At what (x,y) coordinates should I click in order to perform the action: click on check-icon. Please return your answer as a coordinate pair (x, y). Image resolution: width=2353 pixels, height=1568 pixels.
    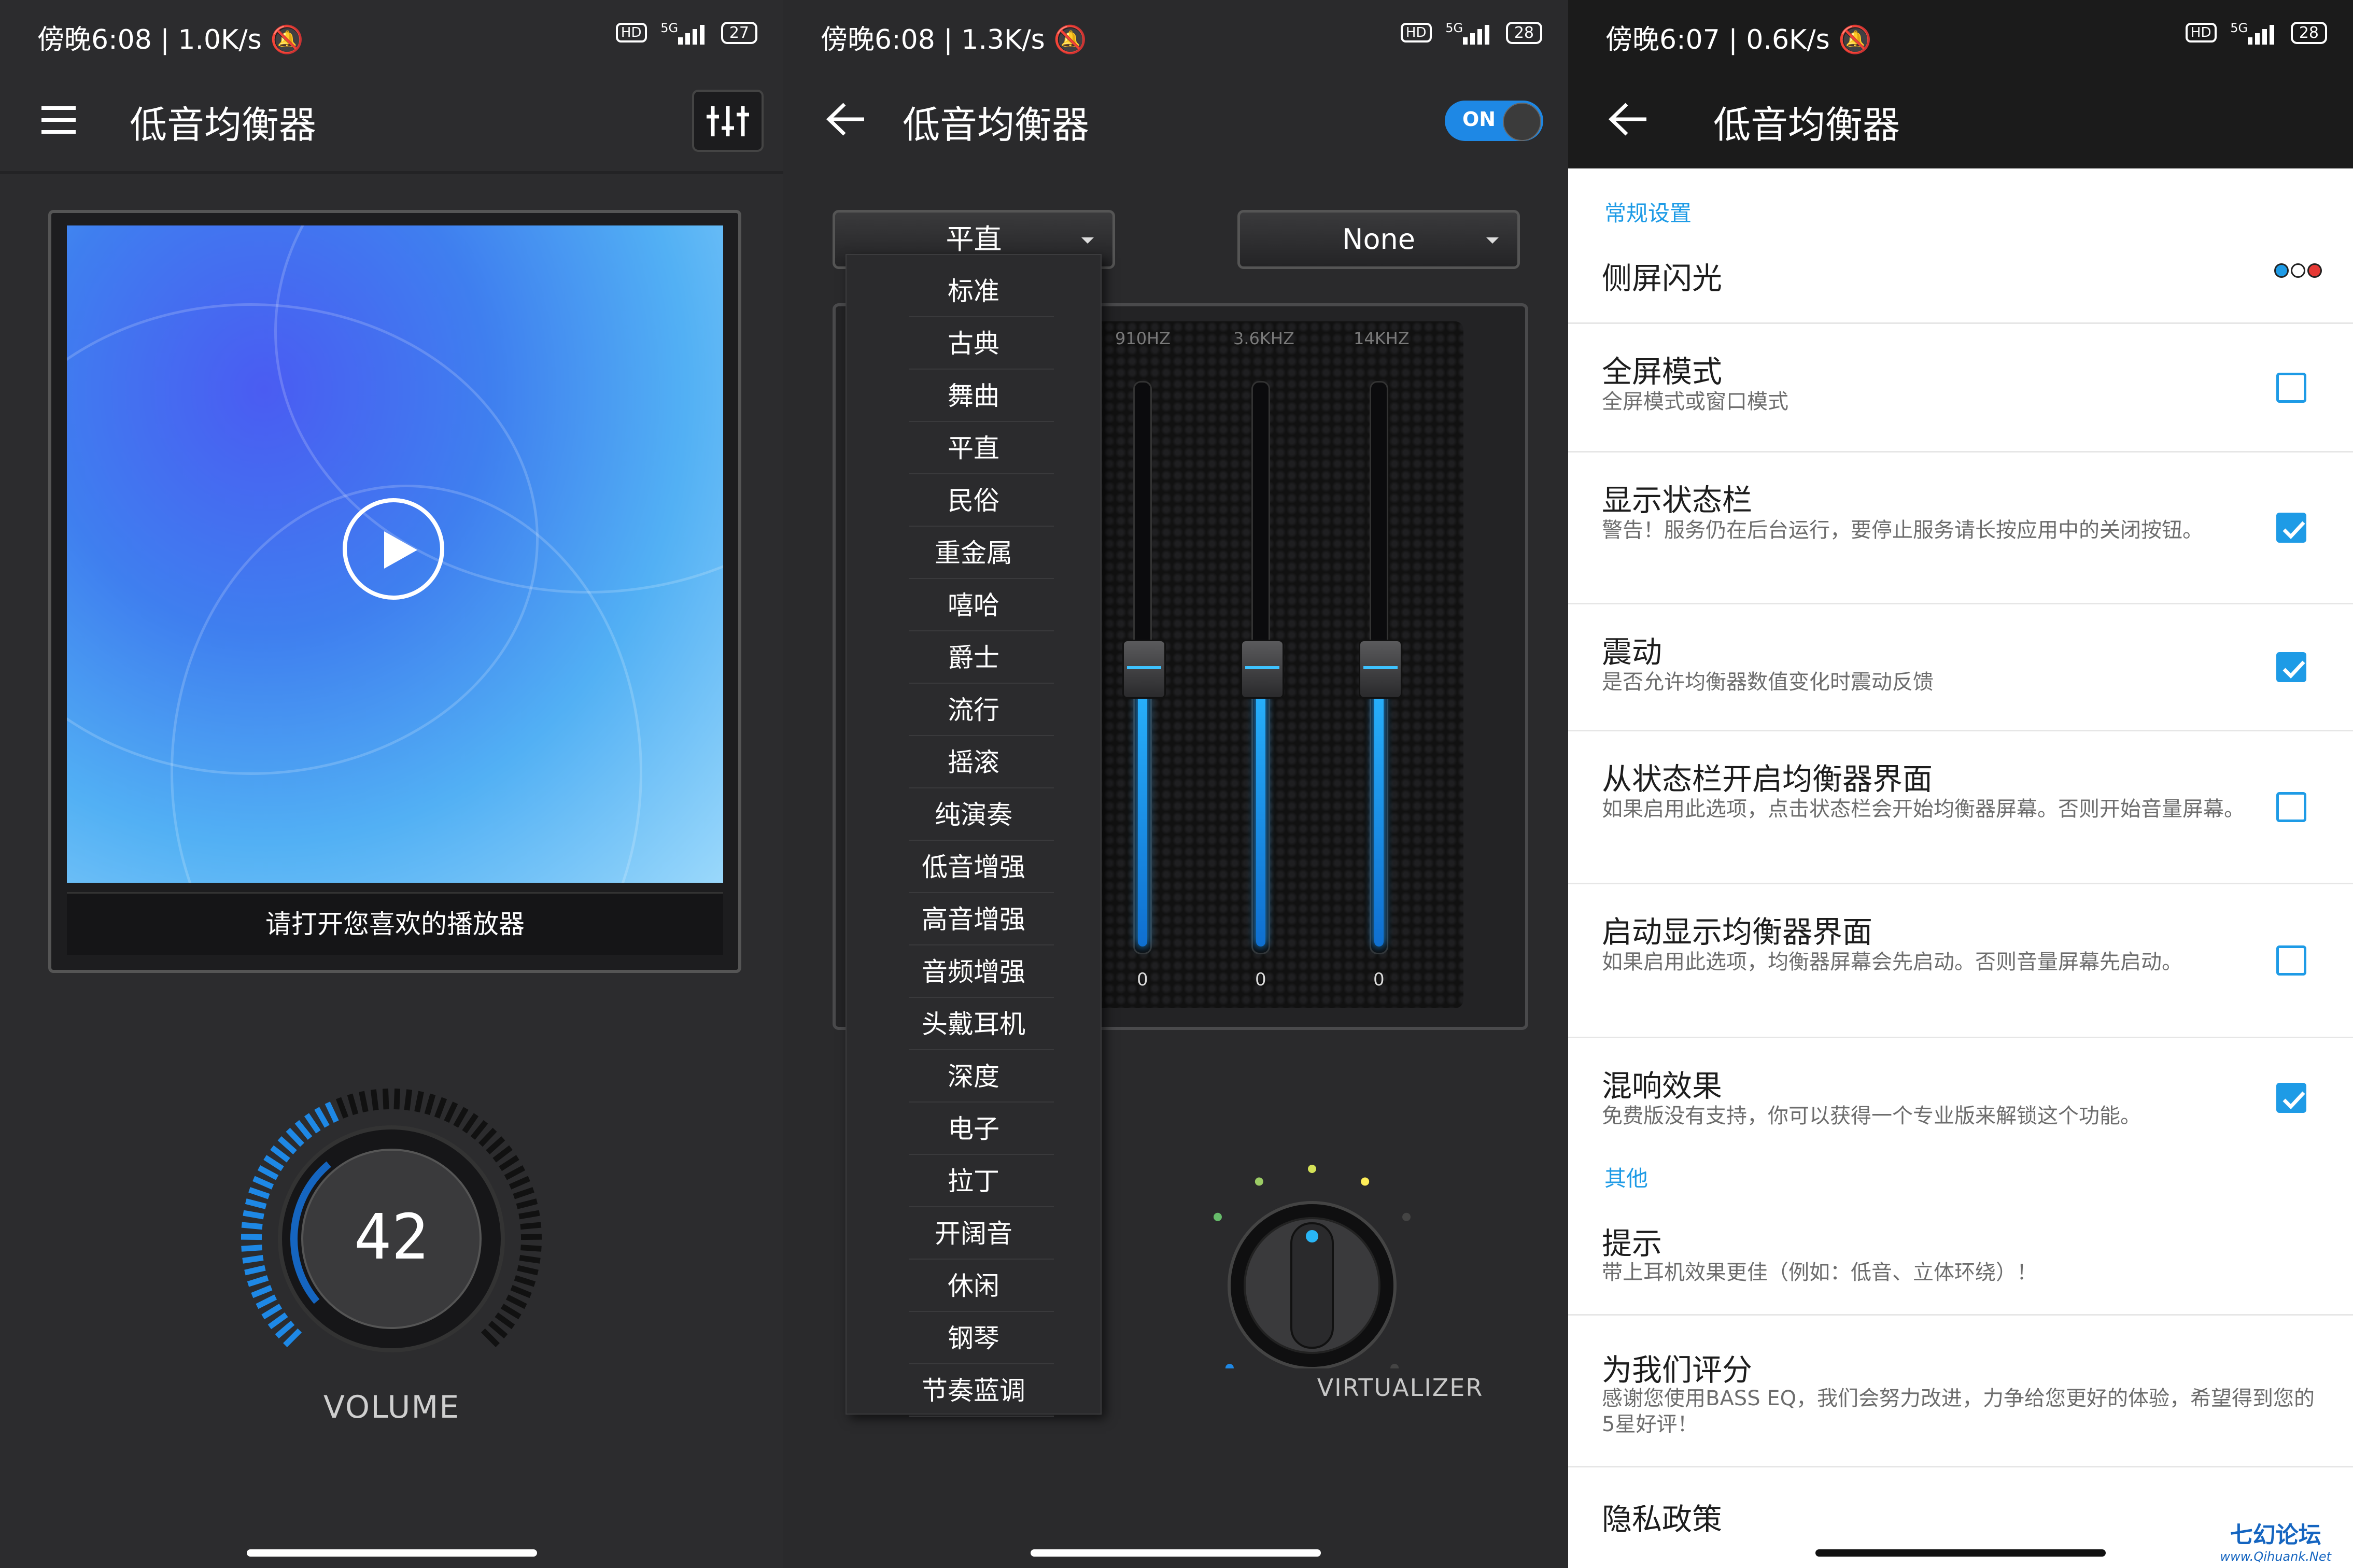
    Looking at the image, I should click on (2293, 1100).